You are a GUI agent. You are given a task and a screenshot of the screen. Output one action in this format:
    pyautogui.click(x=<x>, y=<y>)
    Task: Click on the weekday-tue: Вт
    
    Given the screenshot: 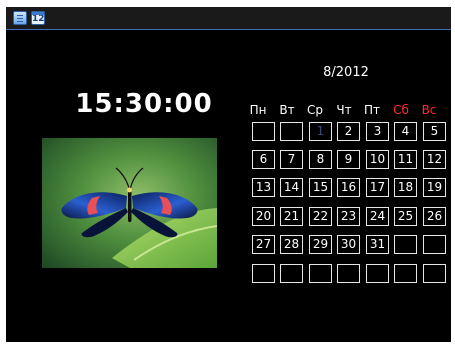 What is the action you would take?
    pyautogui.click(x=287, y=110)
    